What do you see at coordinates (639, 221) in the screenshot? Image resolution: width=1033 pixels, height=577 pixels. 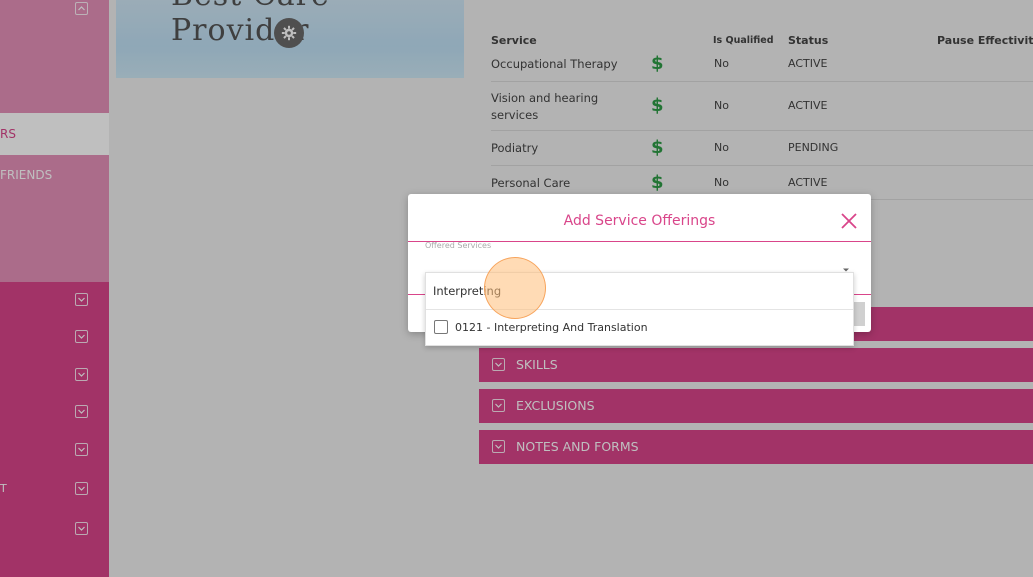 I see `dialog-title: Add Service Offerings` at bounding box center [639, 221].